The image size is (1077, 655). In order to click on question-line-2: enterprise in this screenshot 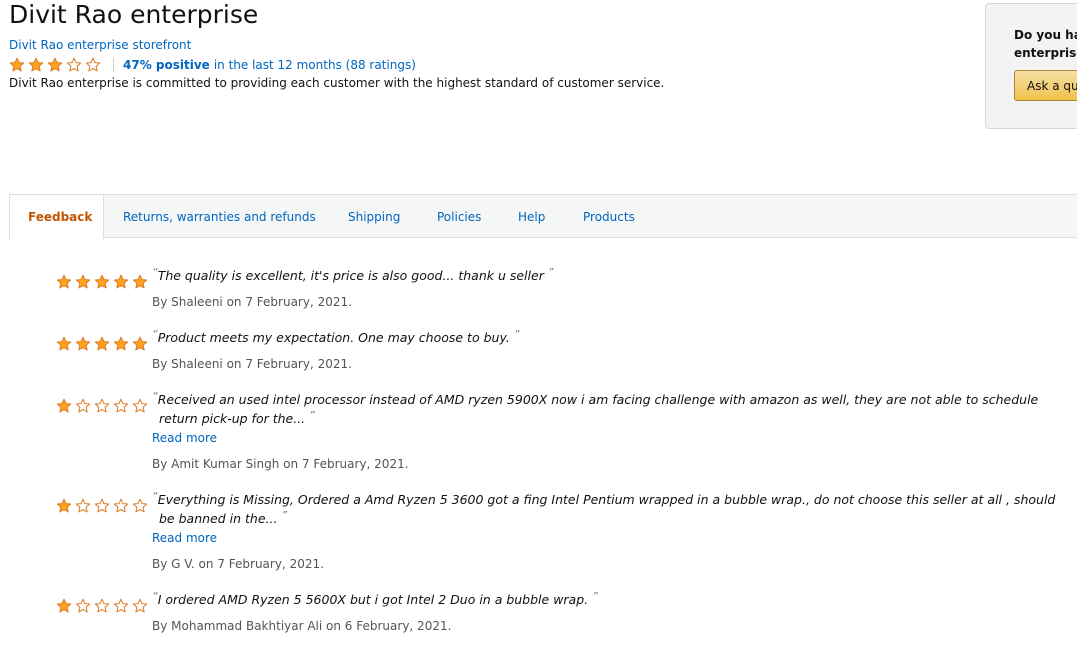, I will do `click(1045, 53)`.